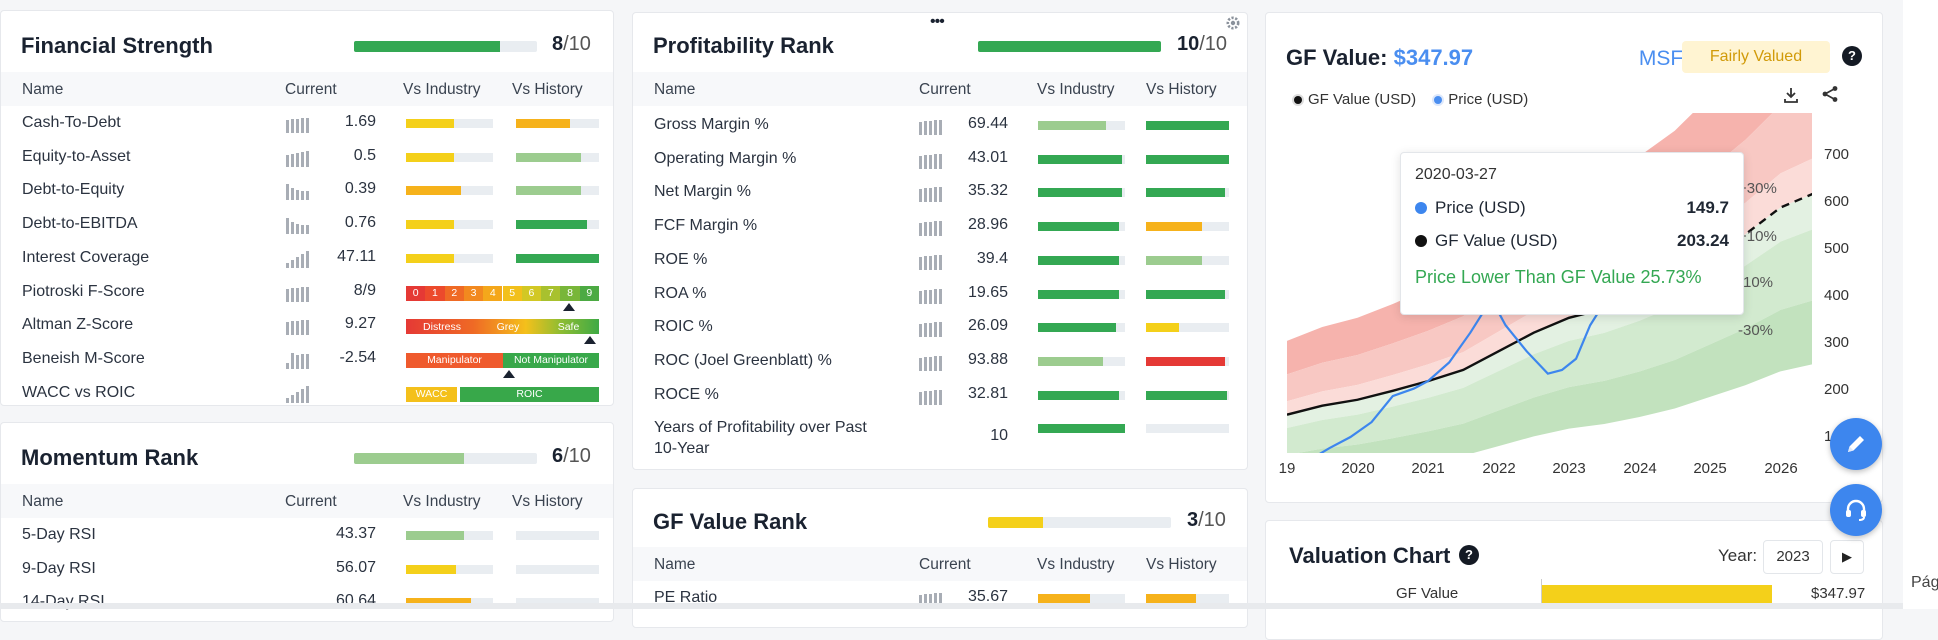 The image size is (1938, 640). Describe the element at coordinates (1639, 468) in the screenshot. I see `x-axis-tick-label: 2024` at that location.